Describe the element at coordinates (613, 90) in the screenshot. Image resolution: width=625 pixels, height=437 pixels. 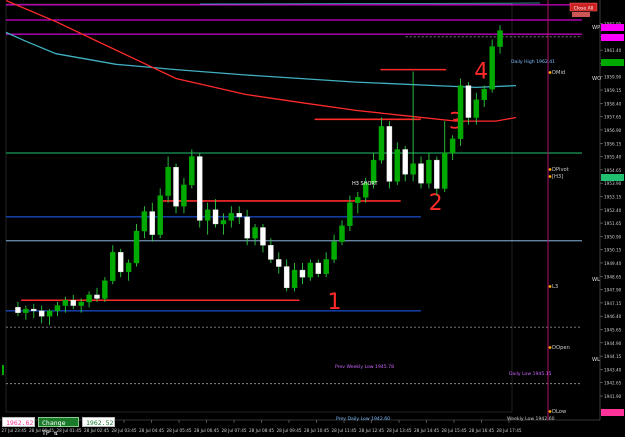
I see `y-tick-label: 1959.15` at that location.